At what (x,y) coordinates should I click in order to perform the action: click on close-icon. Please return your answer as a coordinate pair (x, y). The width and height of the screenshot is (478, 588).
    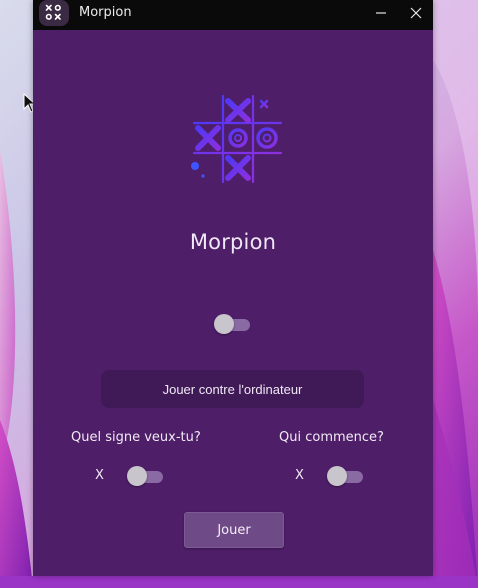
    Looking at the image, I should click on (416, 13).